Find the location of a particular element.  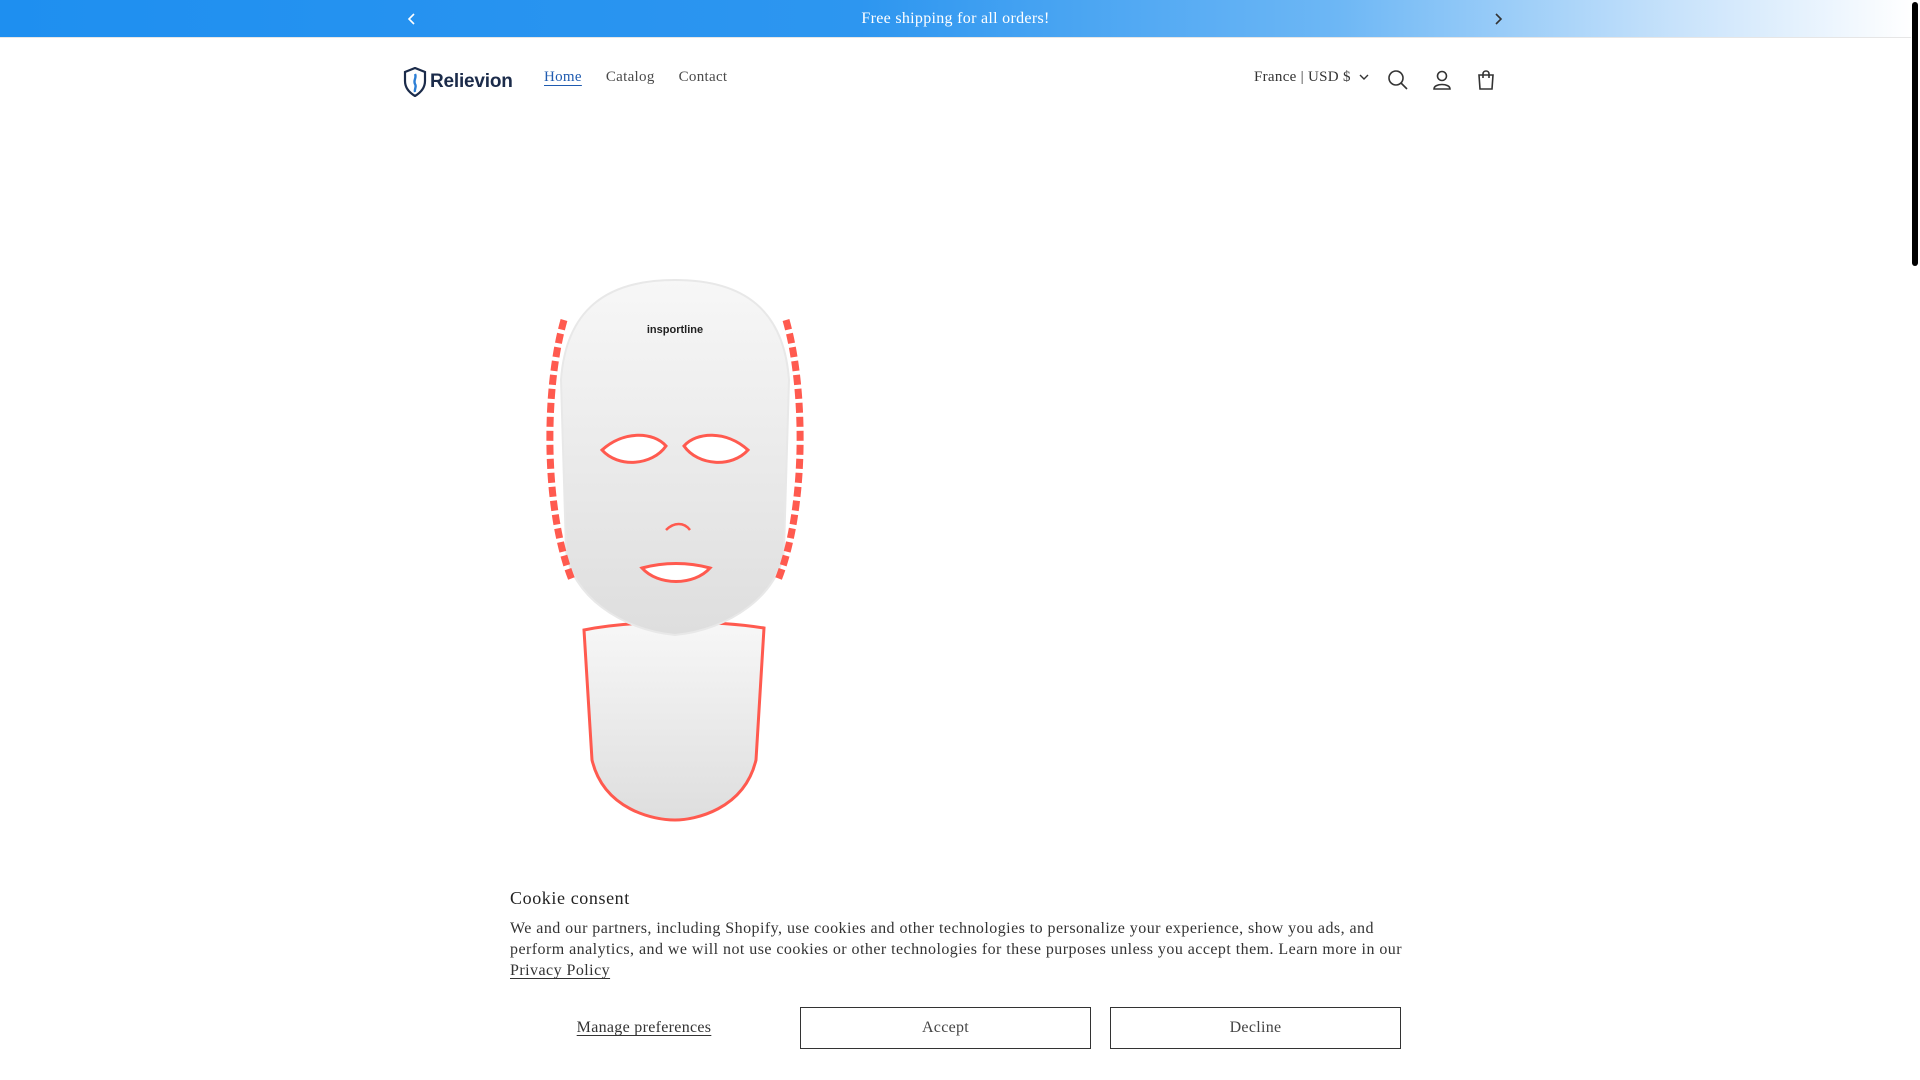

main-nav: Home Catalog Contact is located at coordinates (635, 77).